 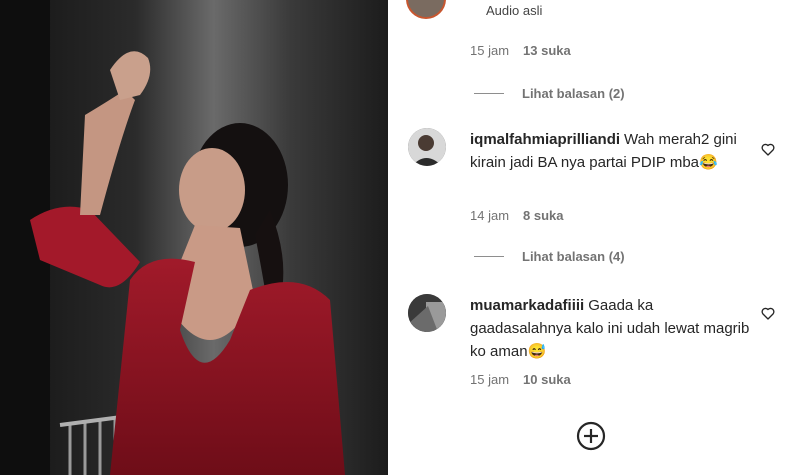 What do you see at coordinates (547, 379) in the screenshot?
I see `comment-likes: 10 suka` at bounding box center [547, 379].